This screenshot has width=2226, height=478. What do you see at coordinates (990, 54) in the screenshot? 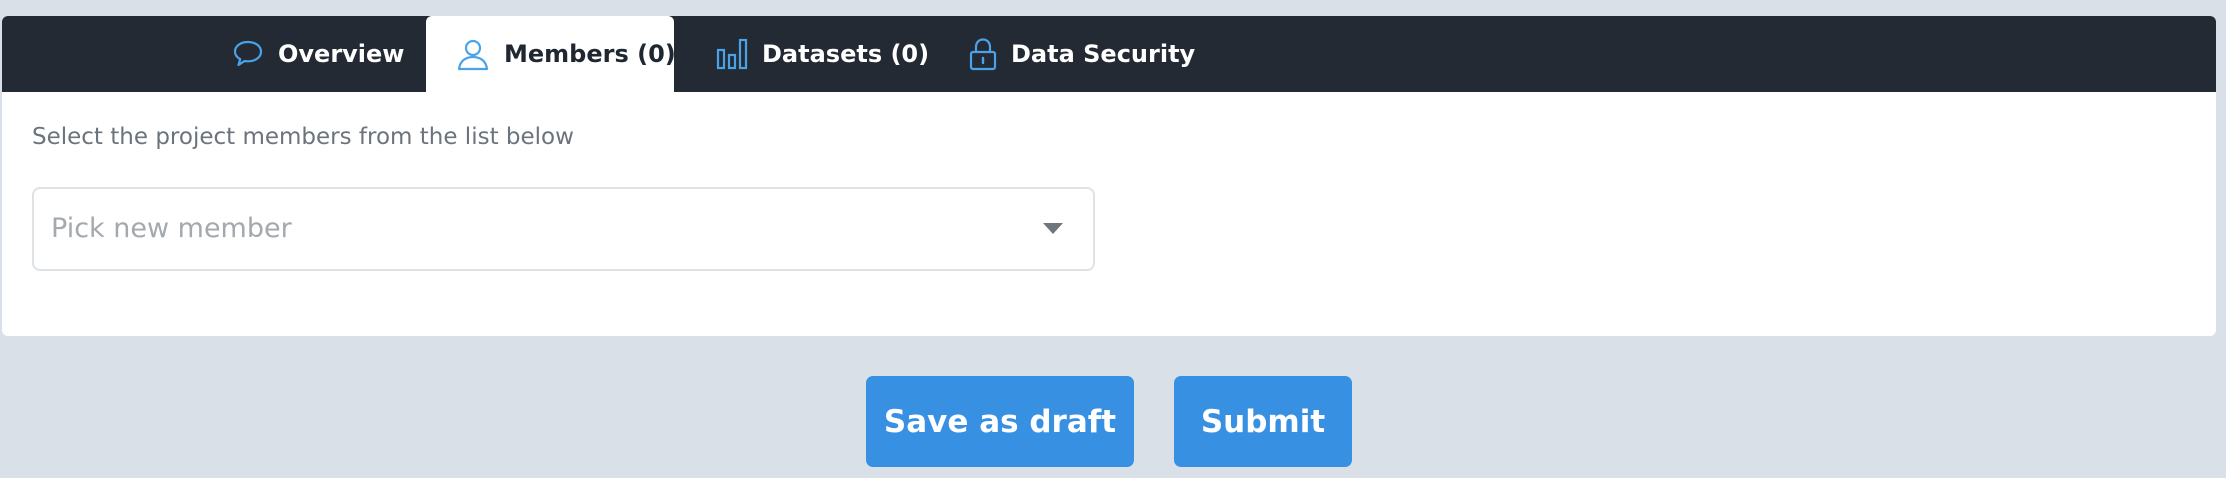
I see `lock-icon` at bounding box center [990, 54].